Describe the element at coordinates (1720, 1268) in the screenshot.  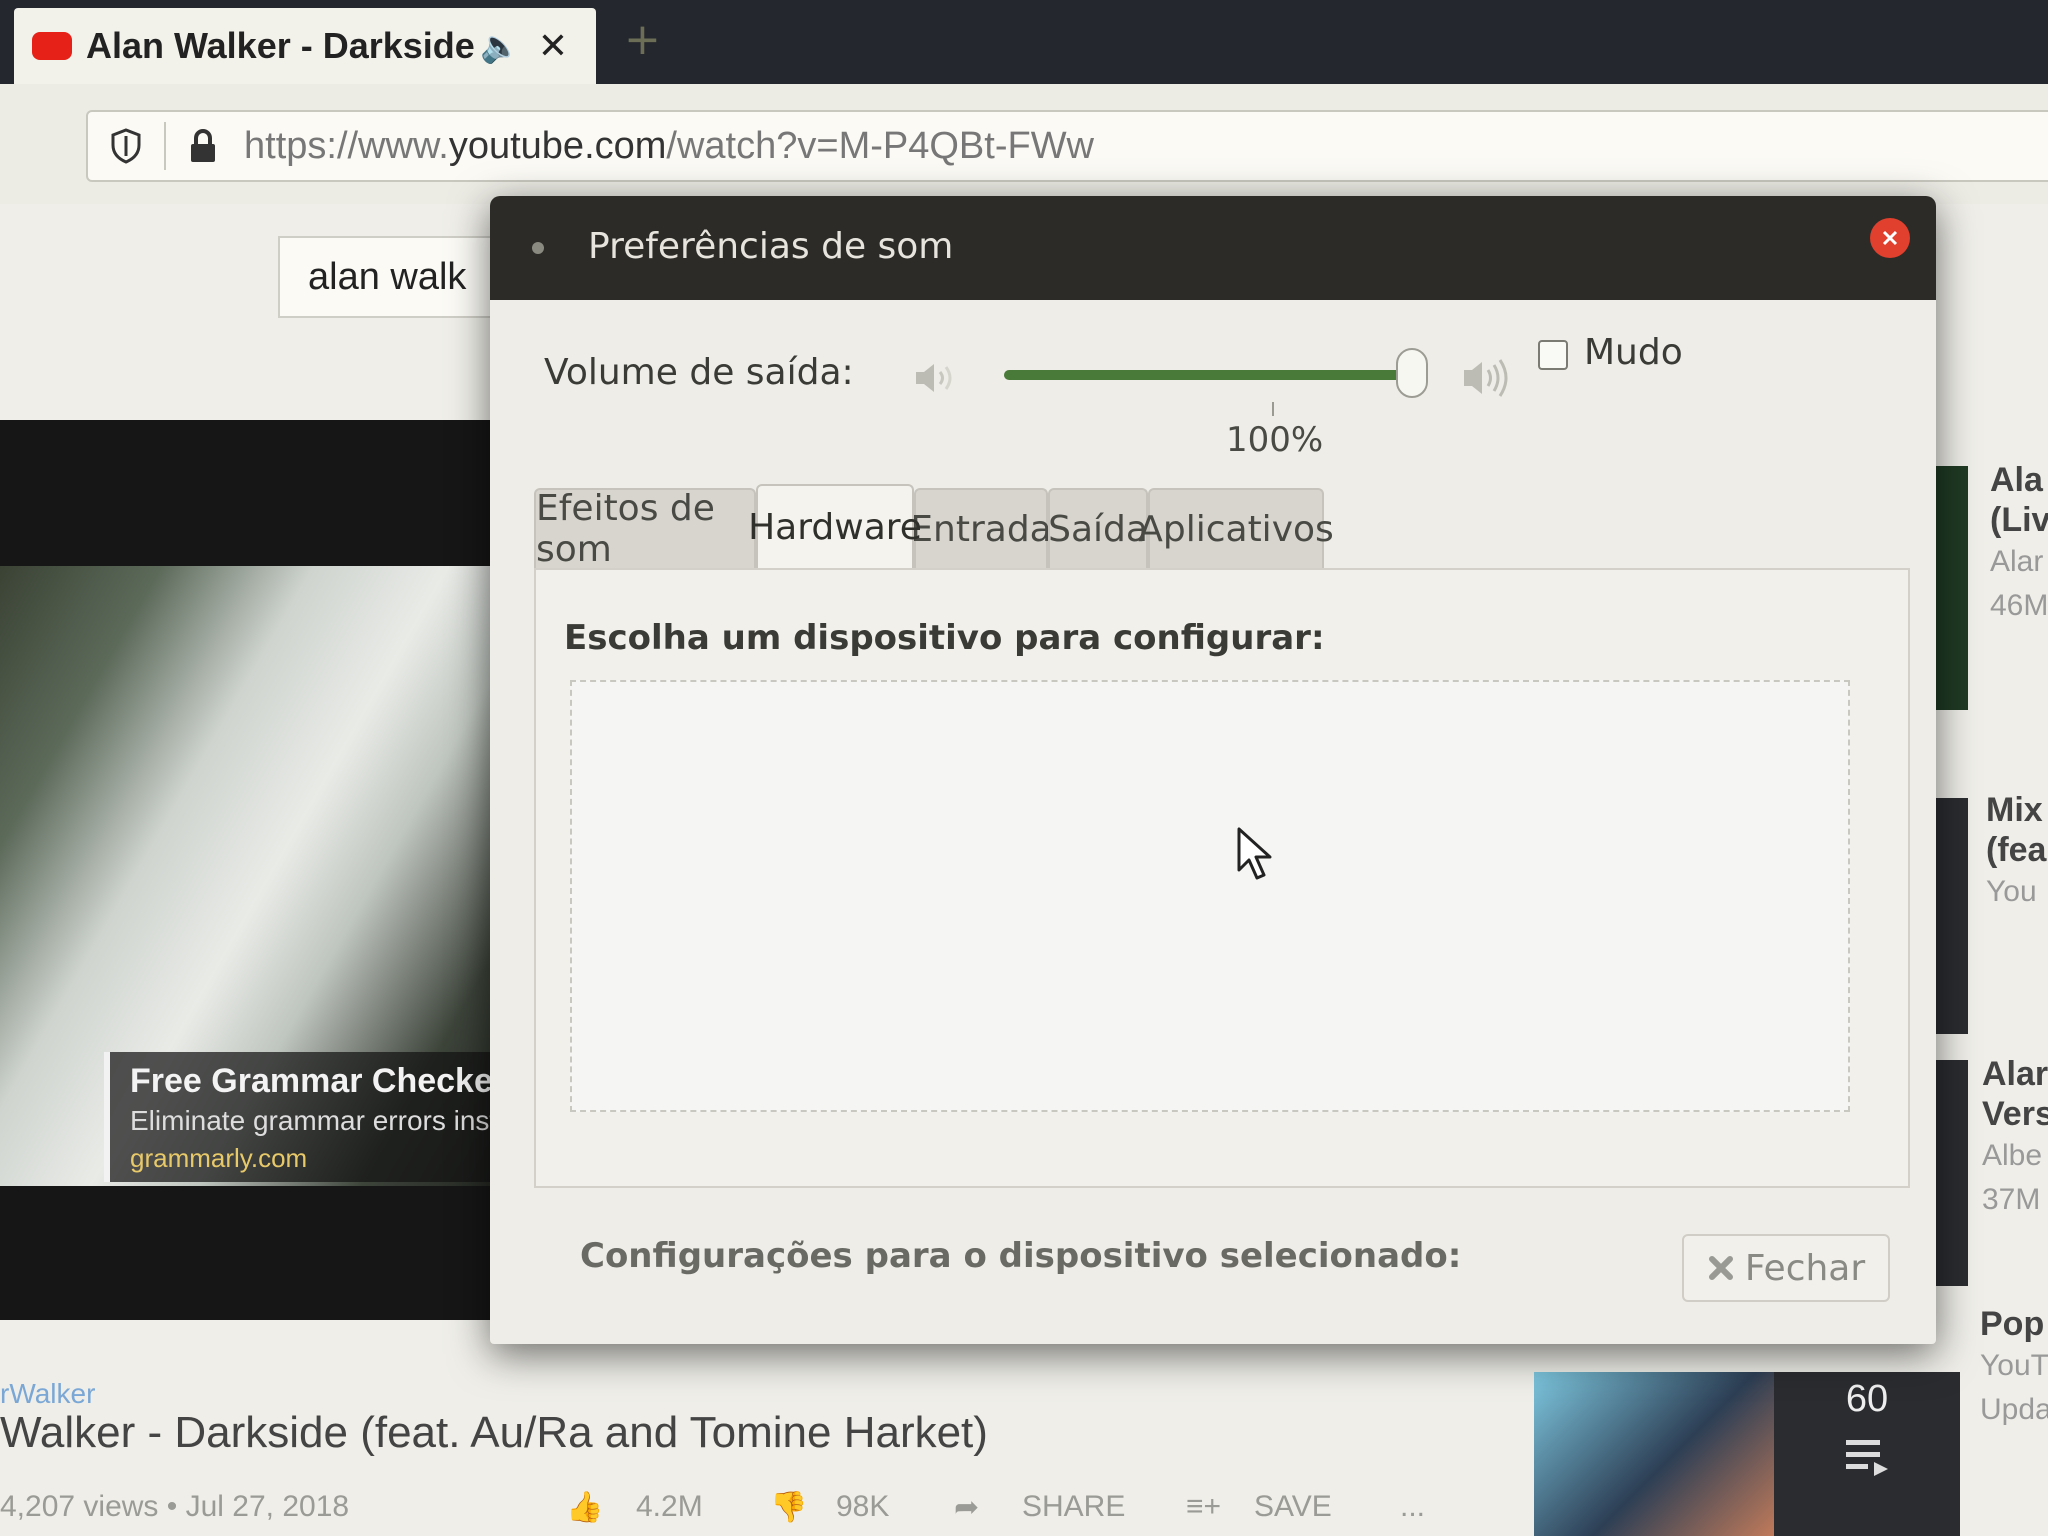
I see `close-x-icon` at that location.